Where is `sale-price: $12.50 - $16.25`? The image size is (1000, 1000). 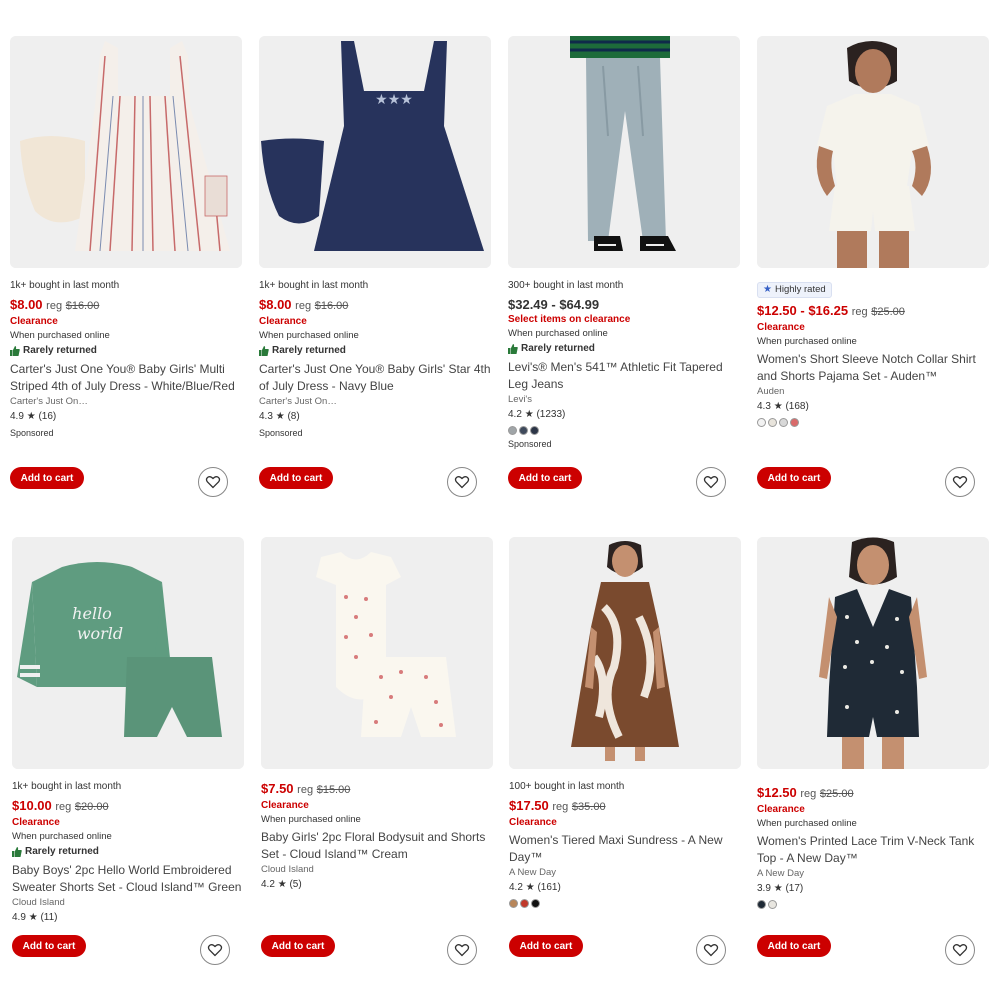
sale-price: $12.50 - $16.25 is located at coordinates (803, 310).